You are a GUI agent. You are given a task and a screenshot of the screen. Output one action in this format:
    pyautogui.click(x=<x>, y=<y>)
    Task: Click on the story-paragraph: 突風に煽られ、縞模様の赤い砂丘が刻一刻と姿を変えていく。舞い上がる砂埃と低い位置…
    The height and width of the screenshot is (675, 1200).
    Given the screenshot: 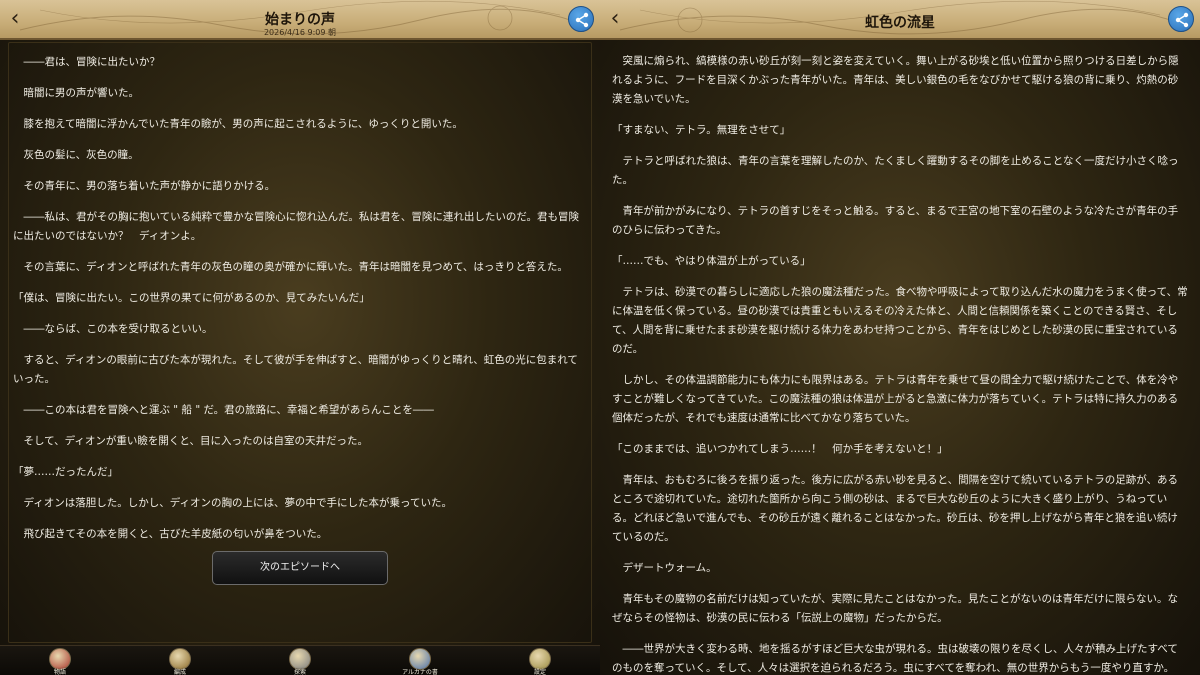 What is the action you would take?
    pyautogui.click(x=895, y=80)
    